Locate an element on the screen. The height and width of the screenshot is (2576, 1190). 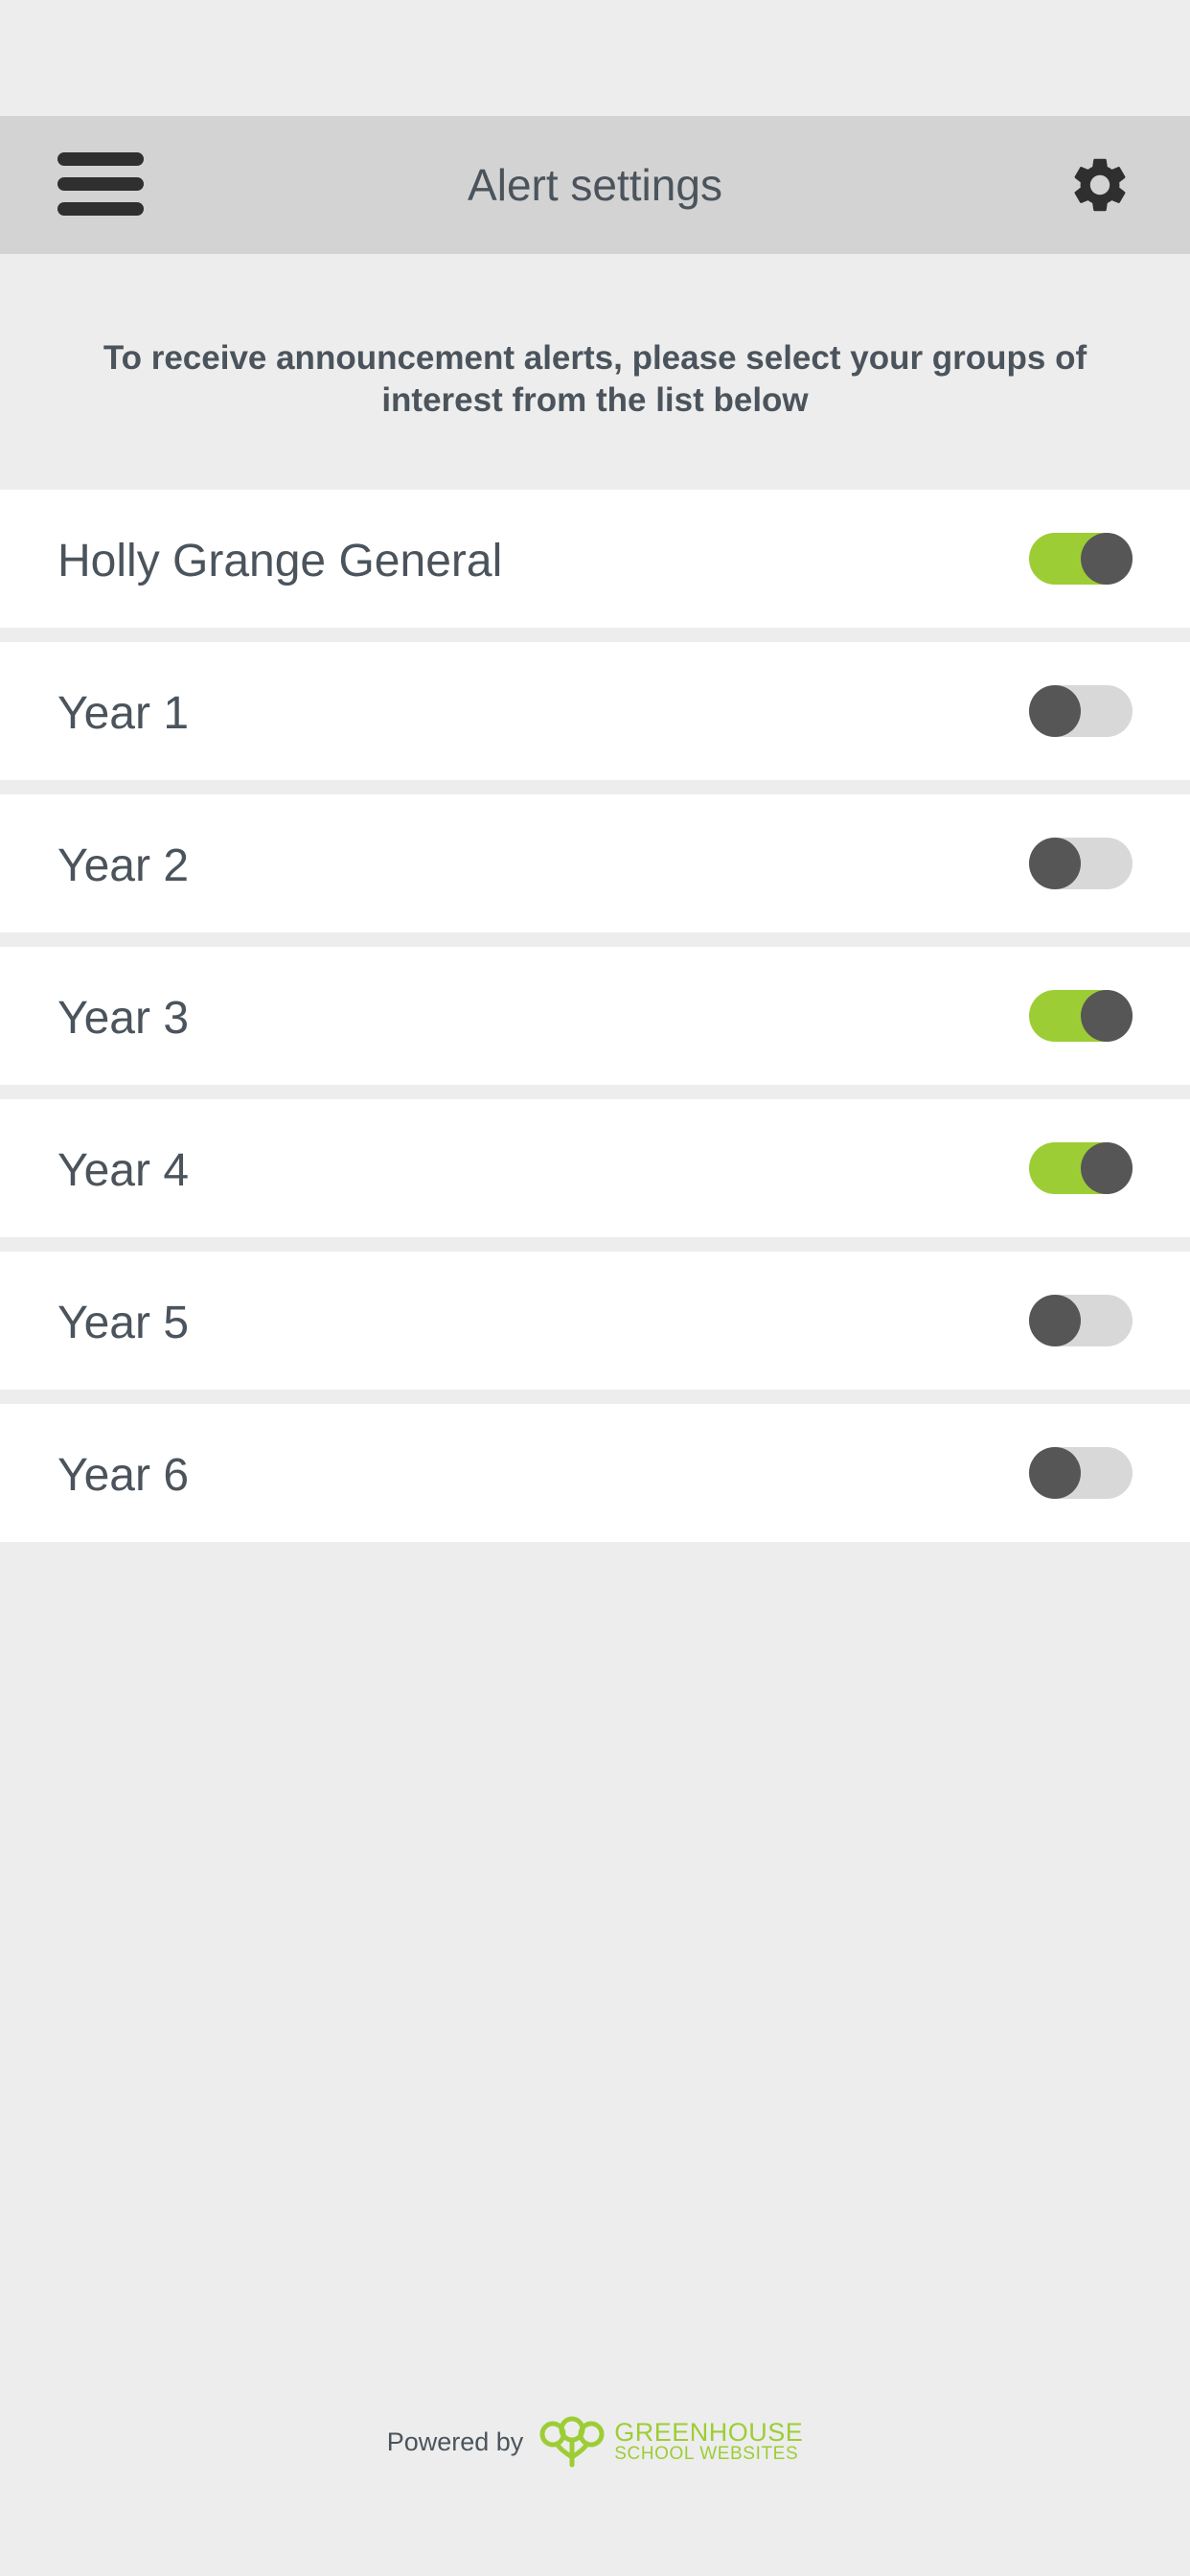
greenhouse-logo-link: GREENHOUSE SCHOOL WEBSITES is located at coordinates (671, 2442).